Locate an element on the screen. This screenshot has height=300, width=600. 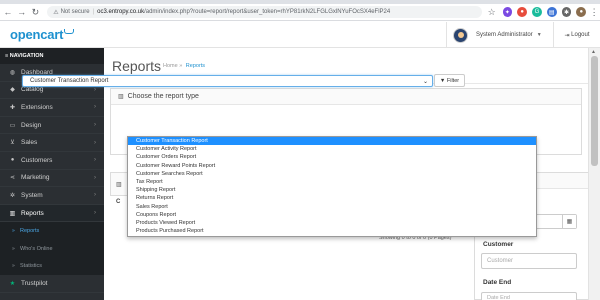
logout-icon: ⇥ is located at coordinates (567, 35).